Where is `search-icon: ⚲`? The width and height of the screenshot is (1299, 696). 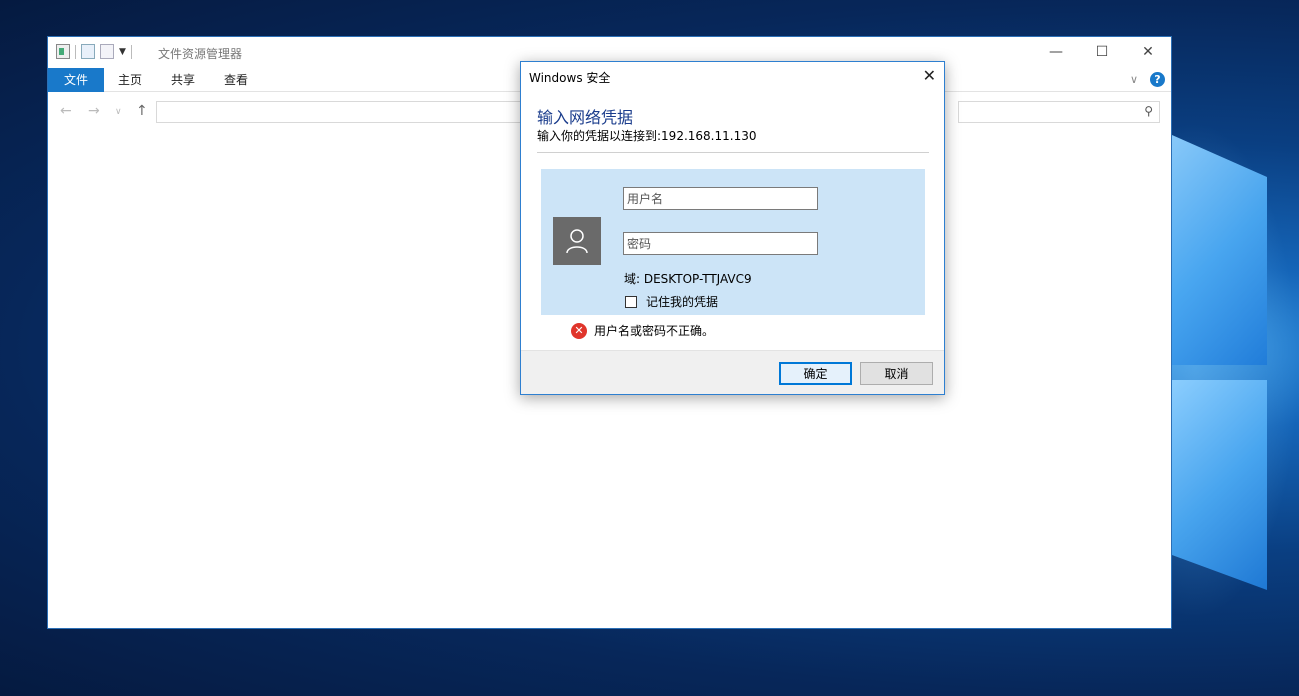
search-icon: ⚲ is located at coordinates (1148, 111).